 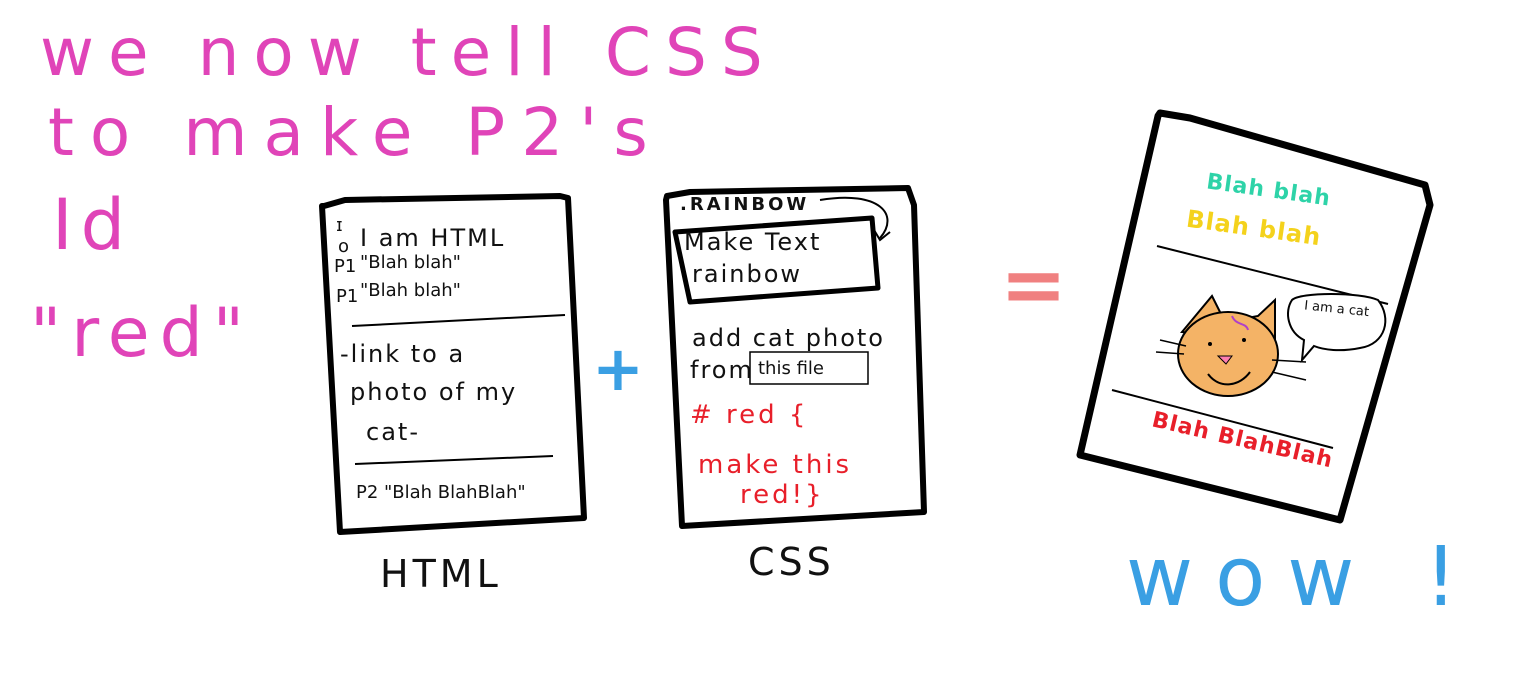 What do you see at coordinates (434, 392) in the screenshot?
I see `html-link-line-2: photo of my` at bounding box center [434, 392].